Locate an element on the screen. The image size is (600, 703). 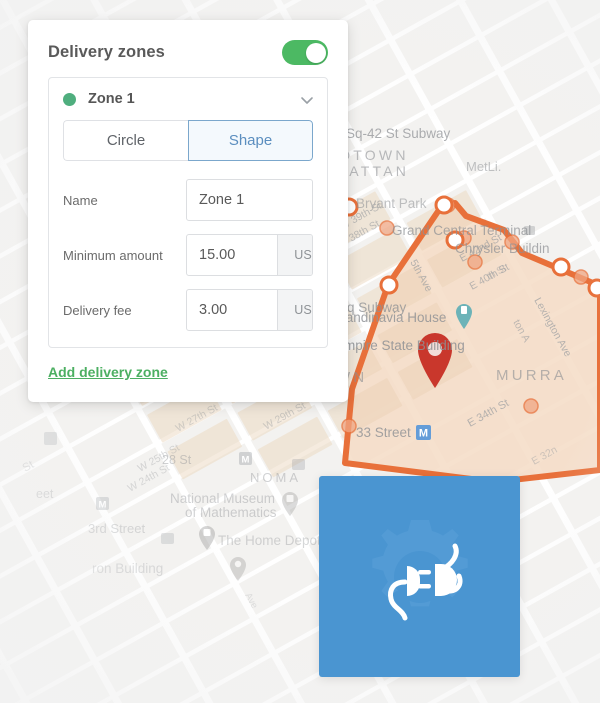
minimum-amount-currency: USD is located at coordinates (294, 255).